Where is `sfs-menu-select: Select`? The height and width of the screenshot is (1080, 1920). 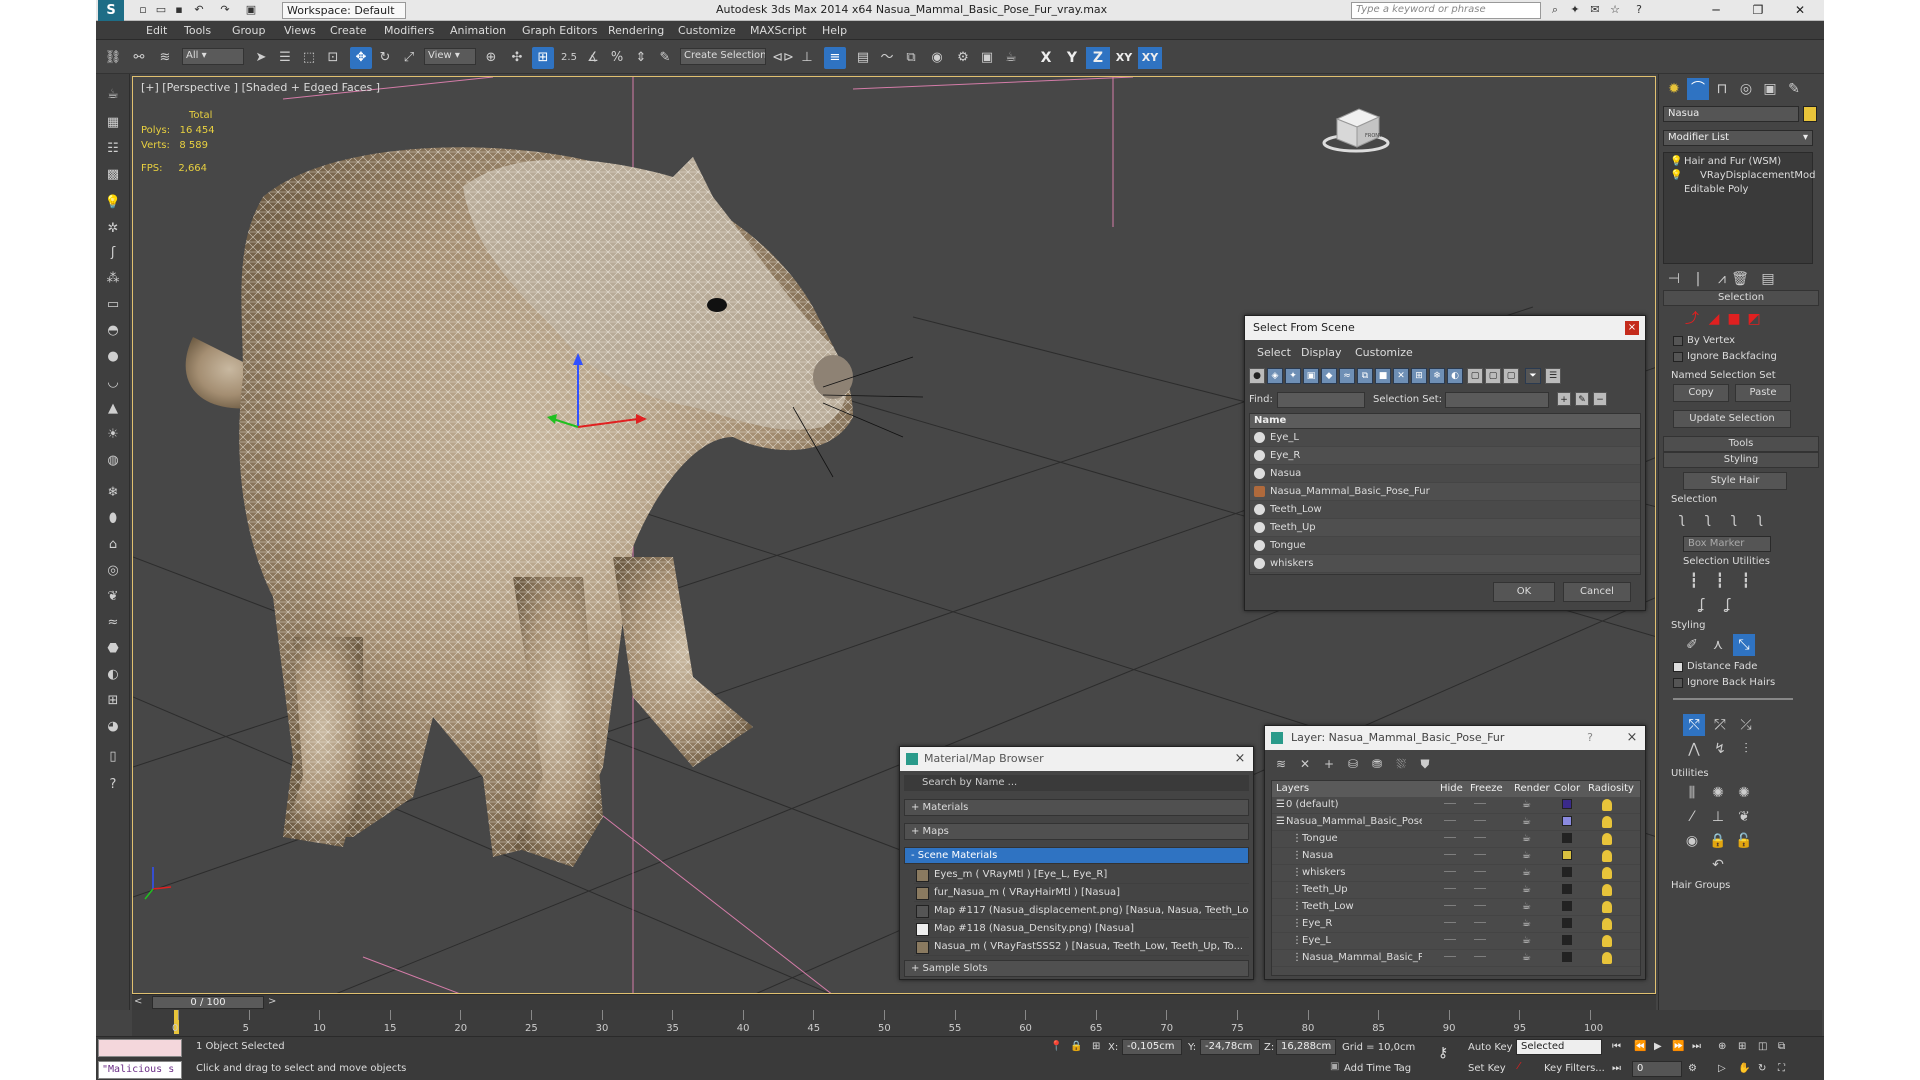
sfs-menu-select: Select is located at coordinates (1274, 352).